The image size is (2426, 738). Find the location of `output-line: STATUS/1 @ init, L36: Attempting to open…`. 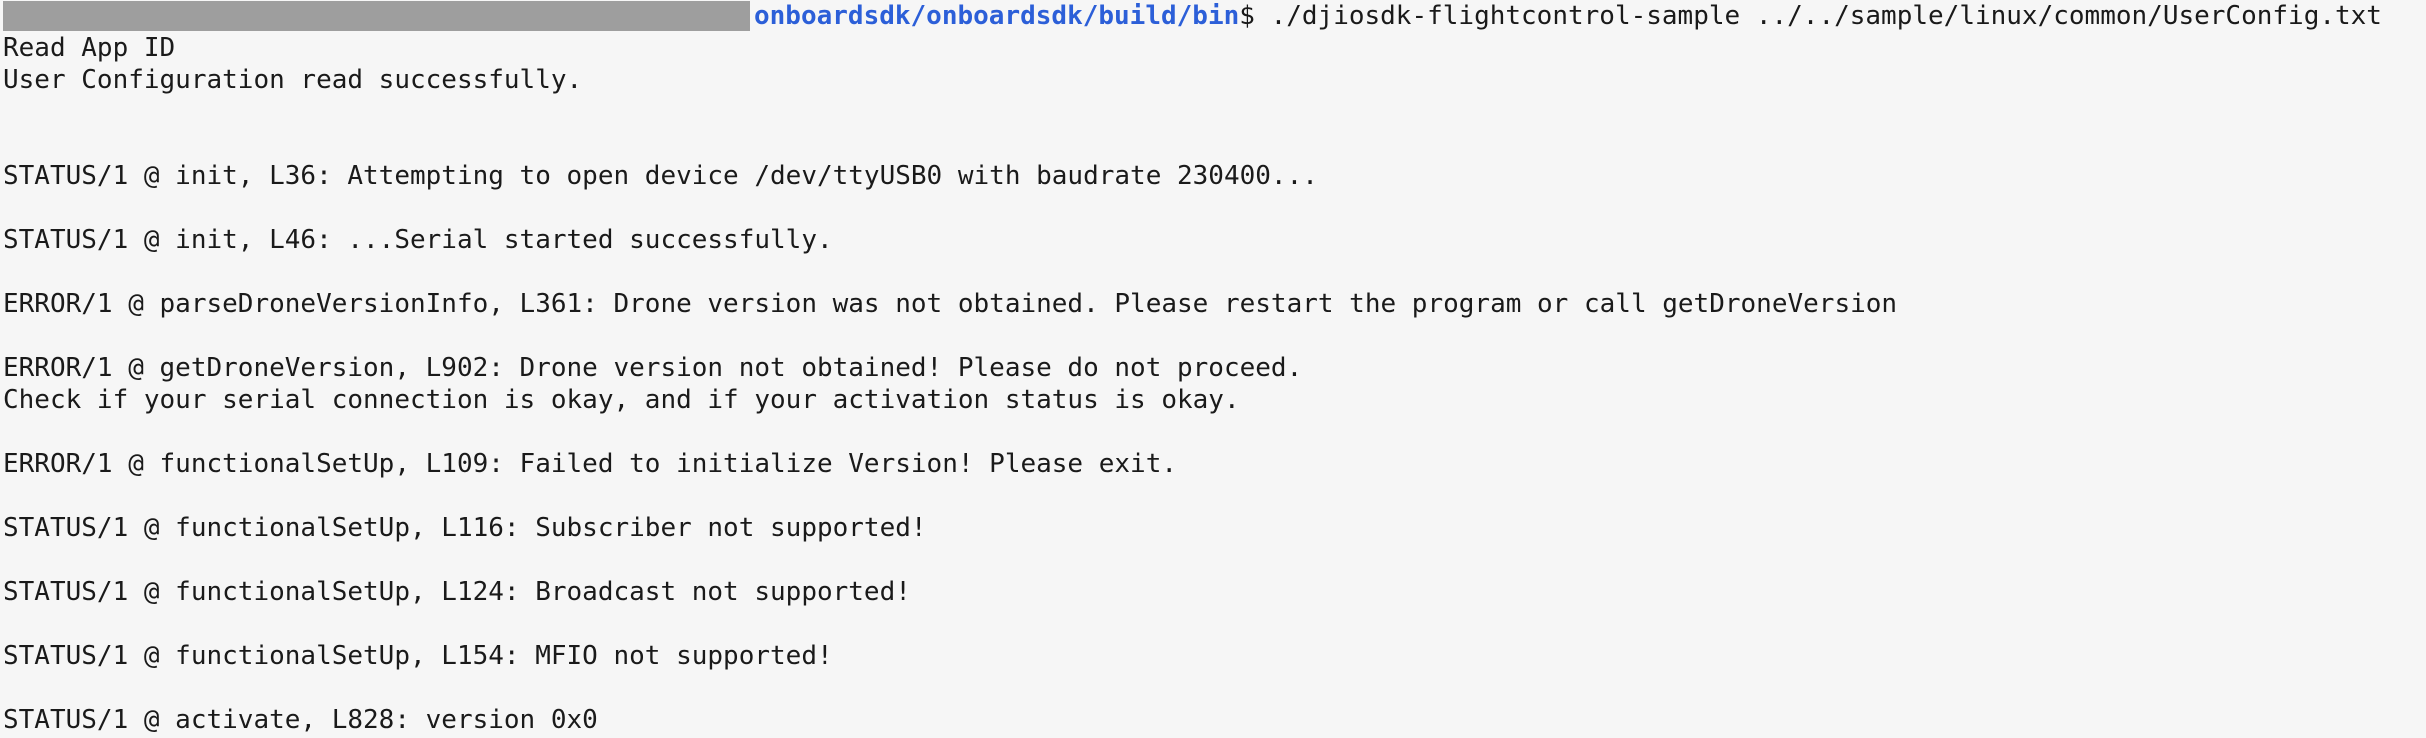

output-line: STATUS/1 @ init, L36: Attempting to open… is located at coordinates (660, 176).